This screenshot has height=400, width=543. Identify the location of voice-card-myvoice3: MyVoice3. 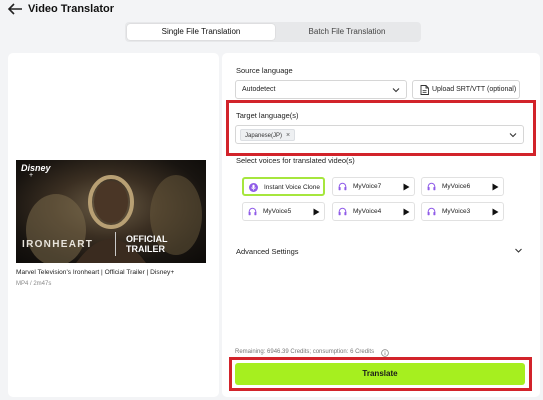
(462, 211).